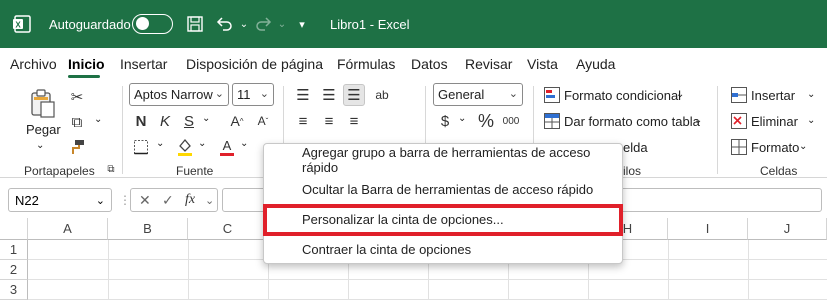  What do you see at coordinates (632, 171) in the screenshot?
I see `group-label-estilos: ilos` at bounding box center [632, 171].